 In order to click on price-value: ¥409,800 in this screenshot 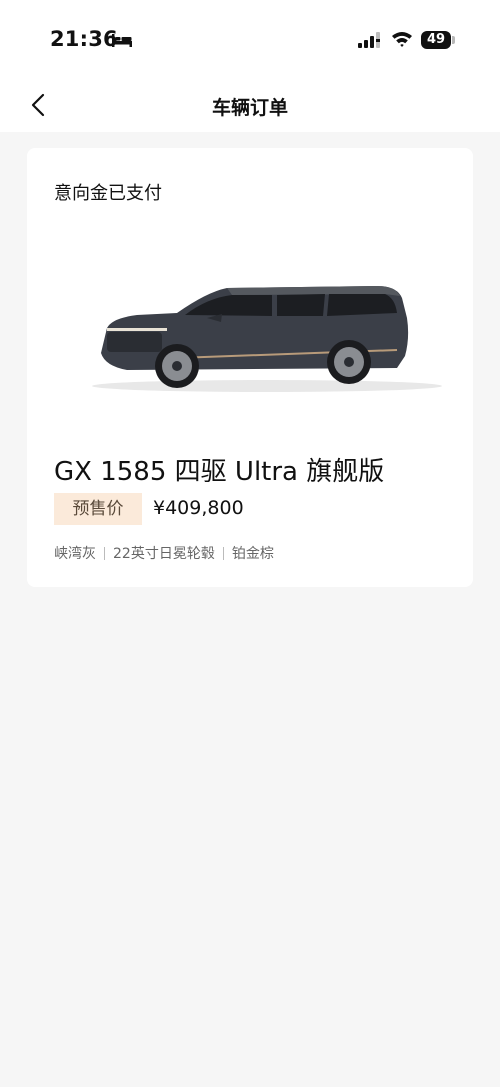, I will do `click(198, 508)`.